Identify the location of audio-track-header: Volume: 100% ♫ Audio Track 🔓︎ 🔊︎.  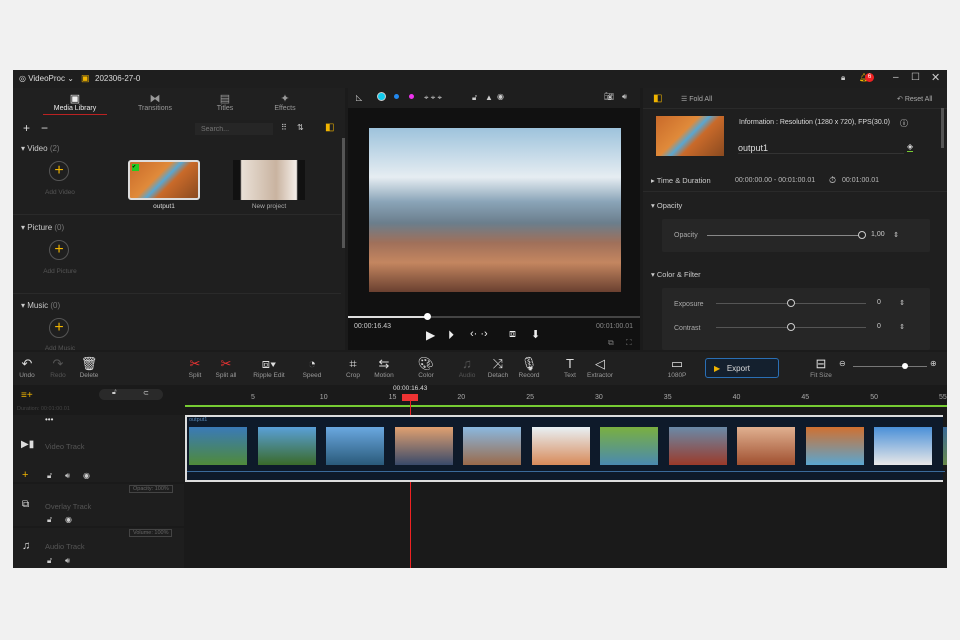
(98, 548).